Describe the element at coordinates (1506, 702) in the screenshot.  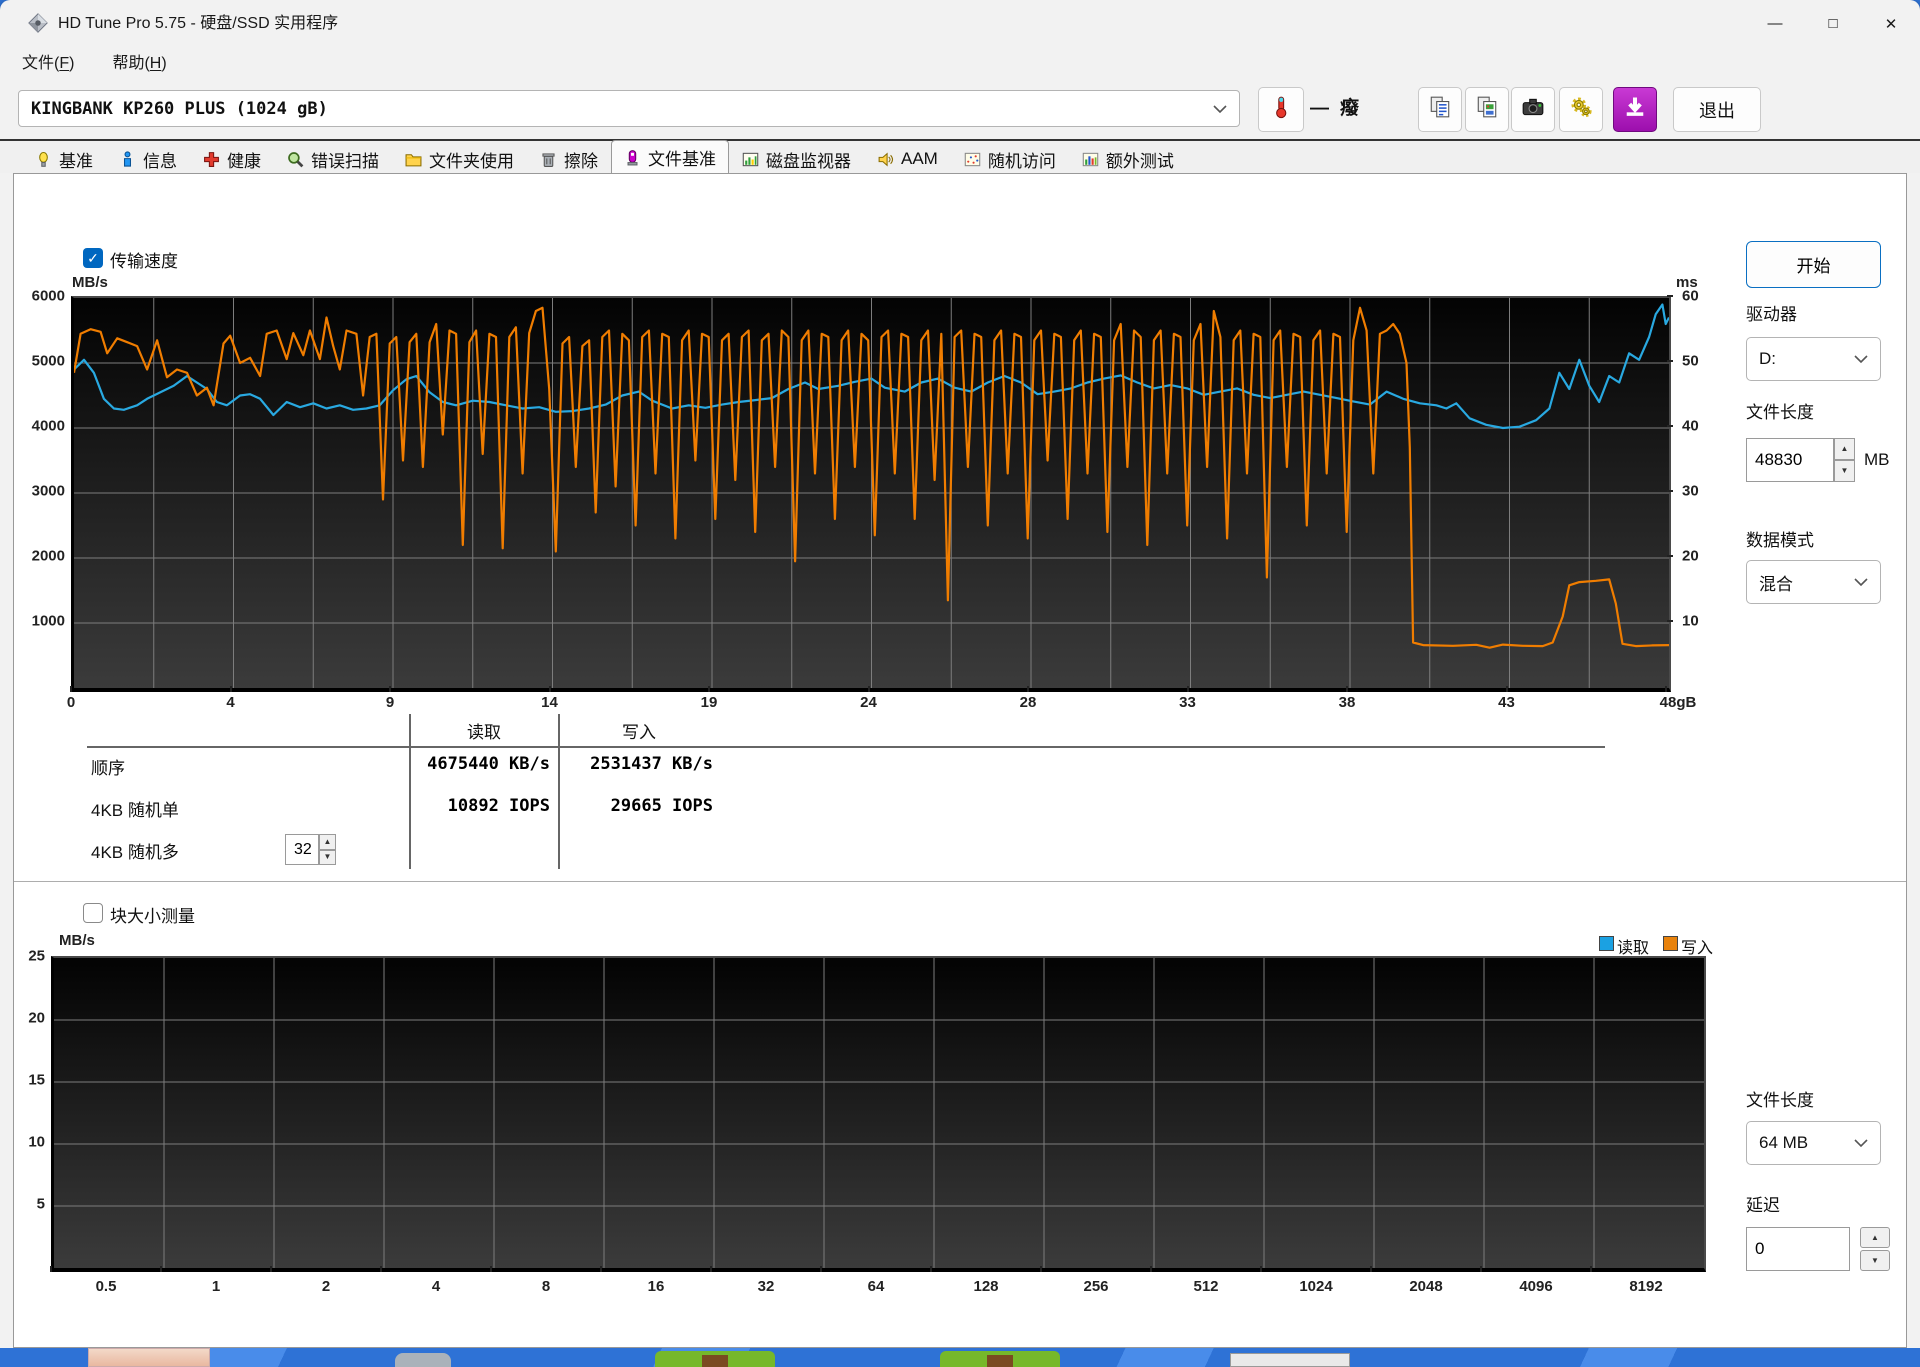
I see `x-axis-label: 43` at that location.